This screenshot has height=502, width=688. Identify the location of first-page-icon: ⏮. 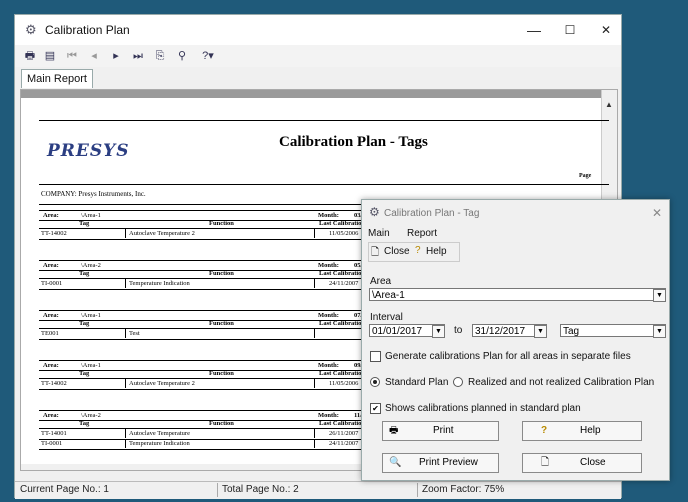
(72, 56).